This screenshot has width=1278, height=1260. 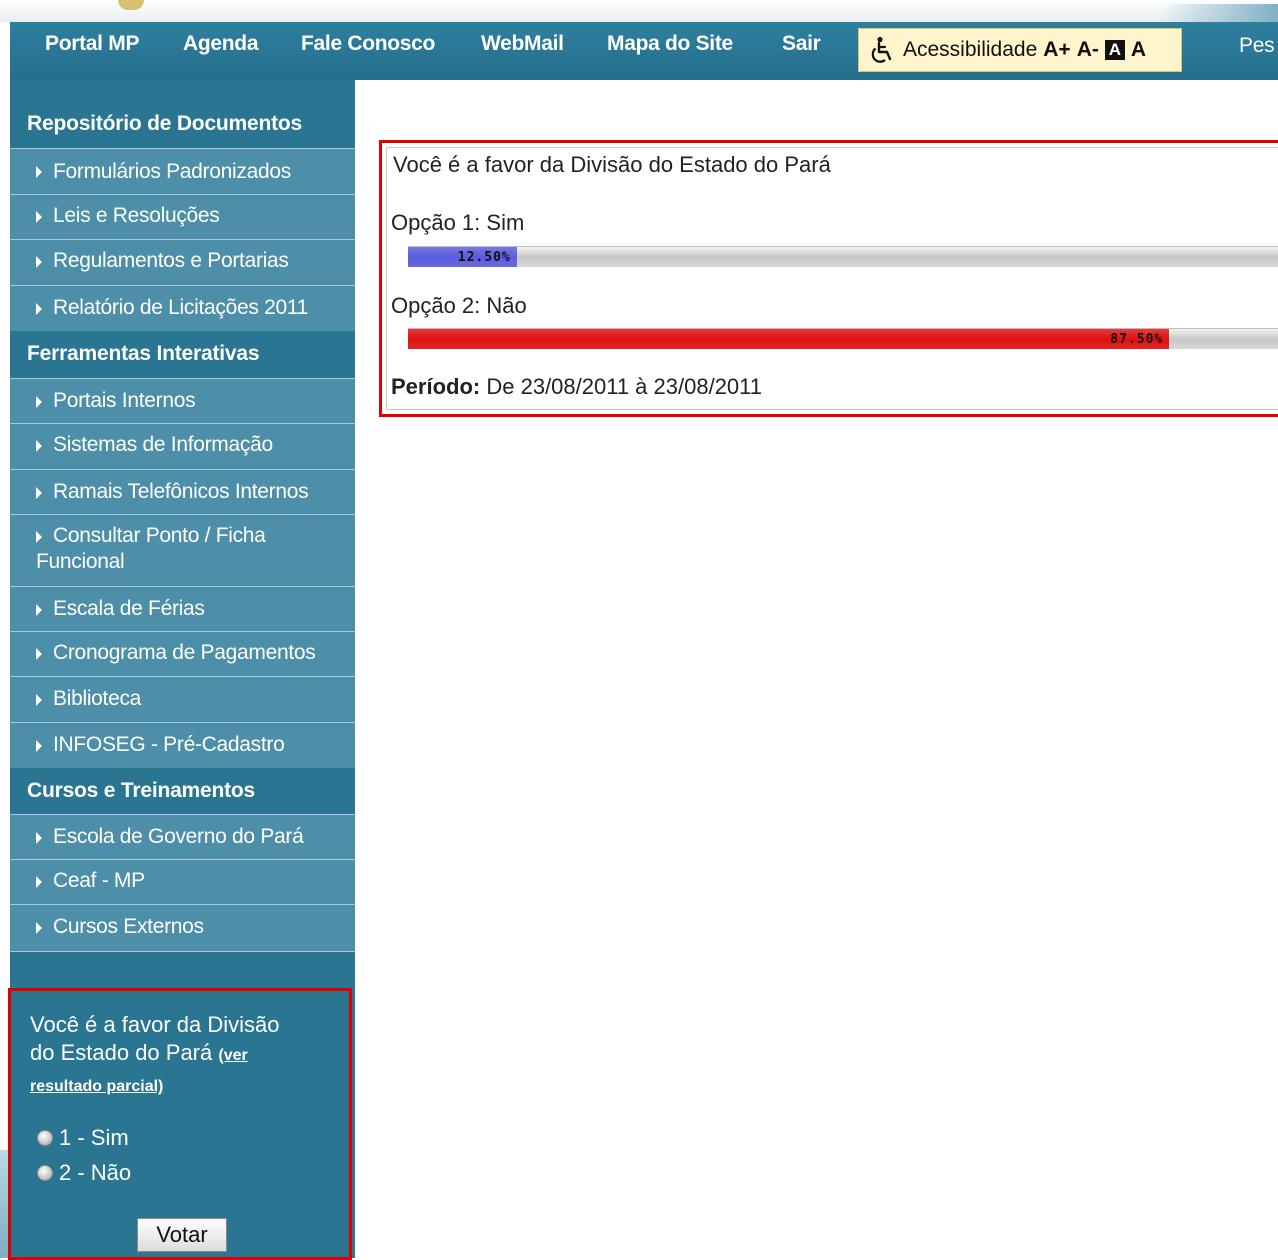 What do you see at coordinates (458, 222) in the screenshot?
I see `result-option-1-label: Opção 1: Sim` at bounding box center [458, 222].